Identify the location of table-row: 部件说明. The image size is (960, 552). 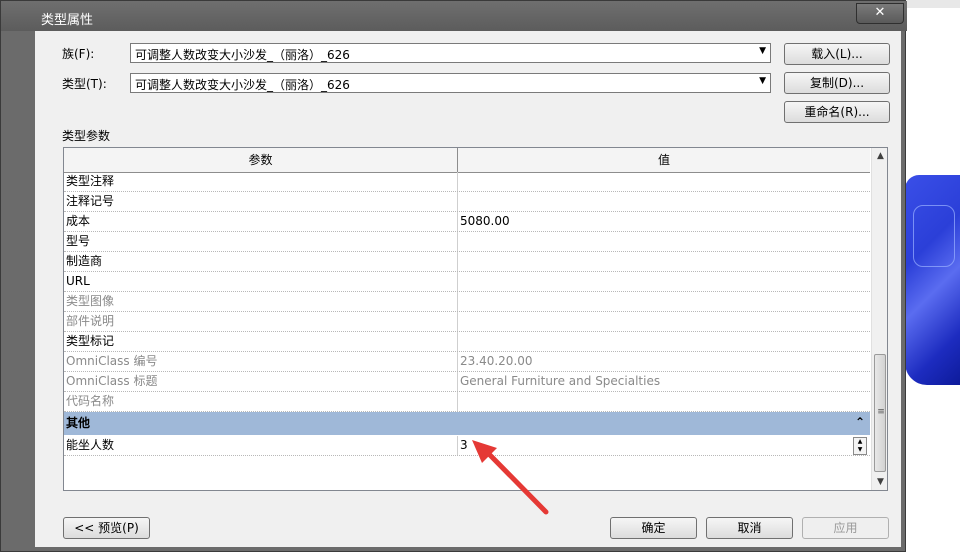
(467, 322).